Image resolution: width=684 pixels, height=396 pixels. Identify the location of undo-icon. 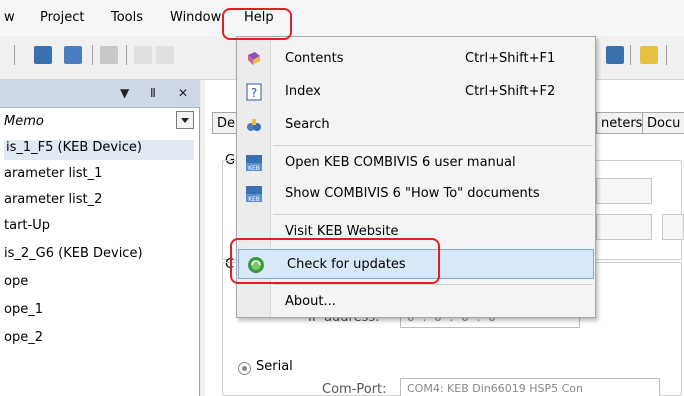
(143, 55).